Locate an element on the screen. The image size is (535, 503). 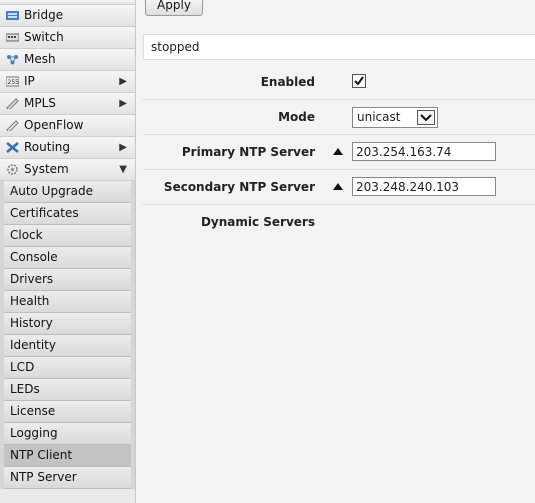
sidebar-item-label: Mesh is located at coordinates (40, 59).